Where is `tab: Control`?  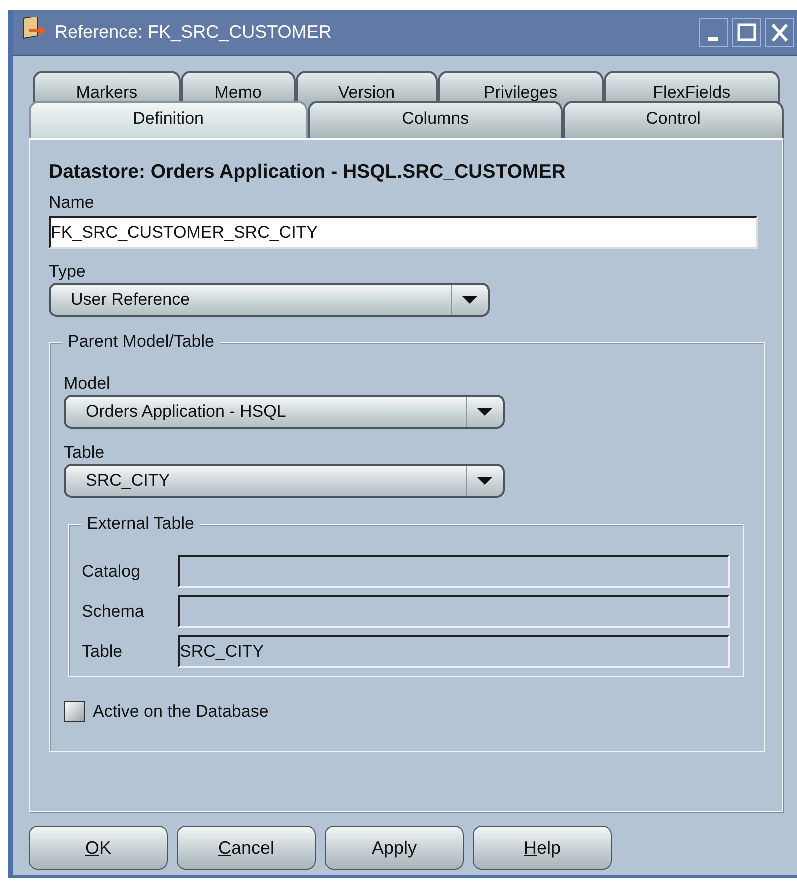 tab: Control is located at coordinates (673, 119).